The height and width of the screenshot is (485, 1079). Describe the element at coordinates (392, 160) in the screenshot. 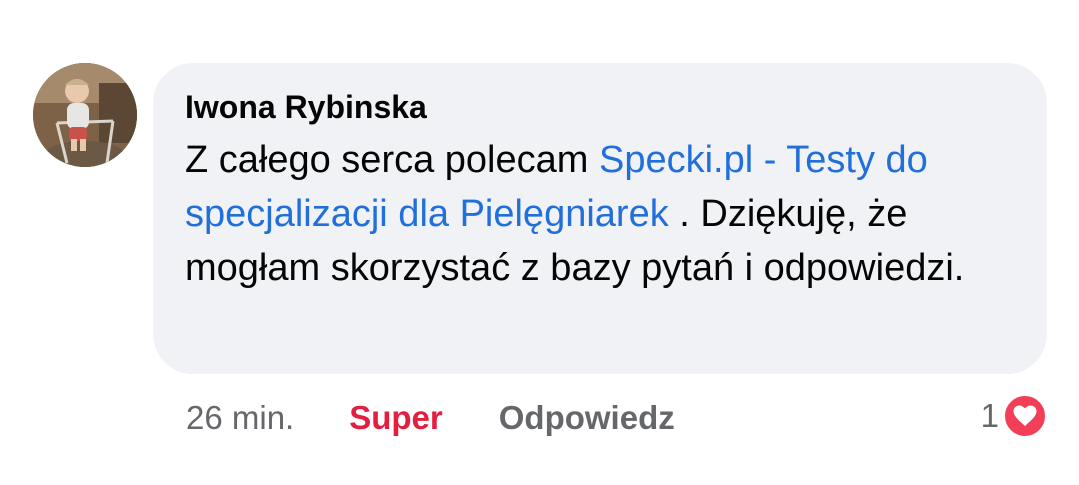

I see `comment-text-start: Z całego serca polecam` at that location.